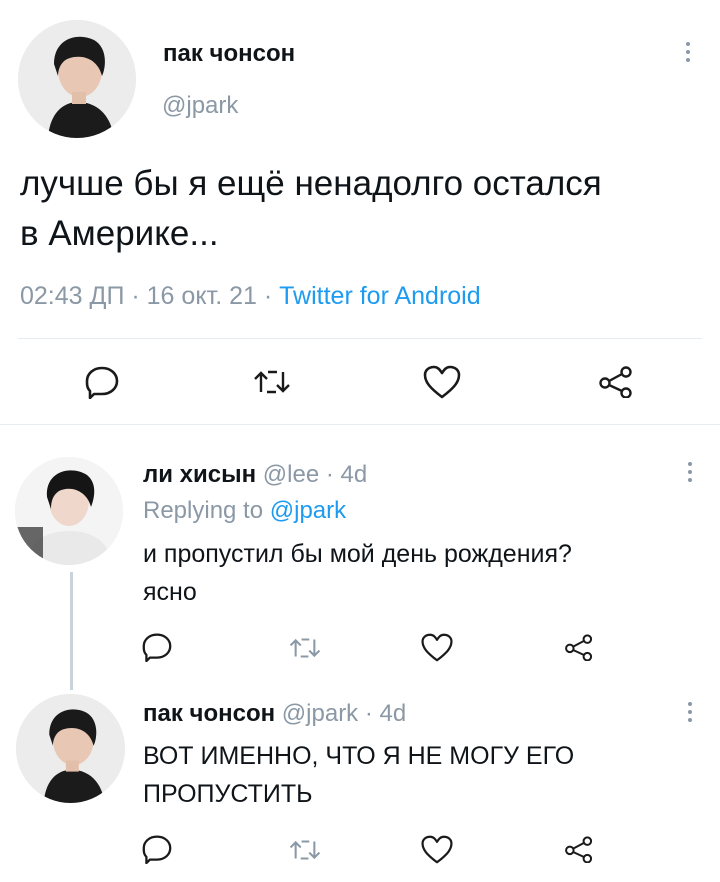  Describe the element at coordinates (291, 474) in the screenshot. I see `handle: @lee` at that location.